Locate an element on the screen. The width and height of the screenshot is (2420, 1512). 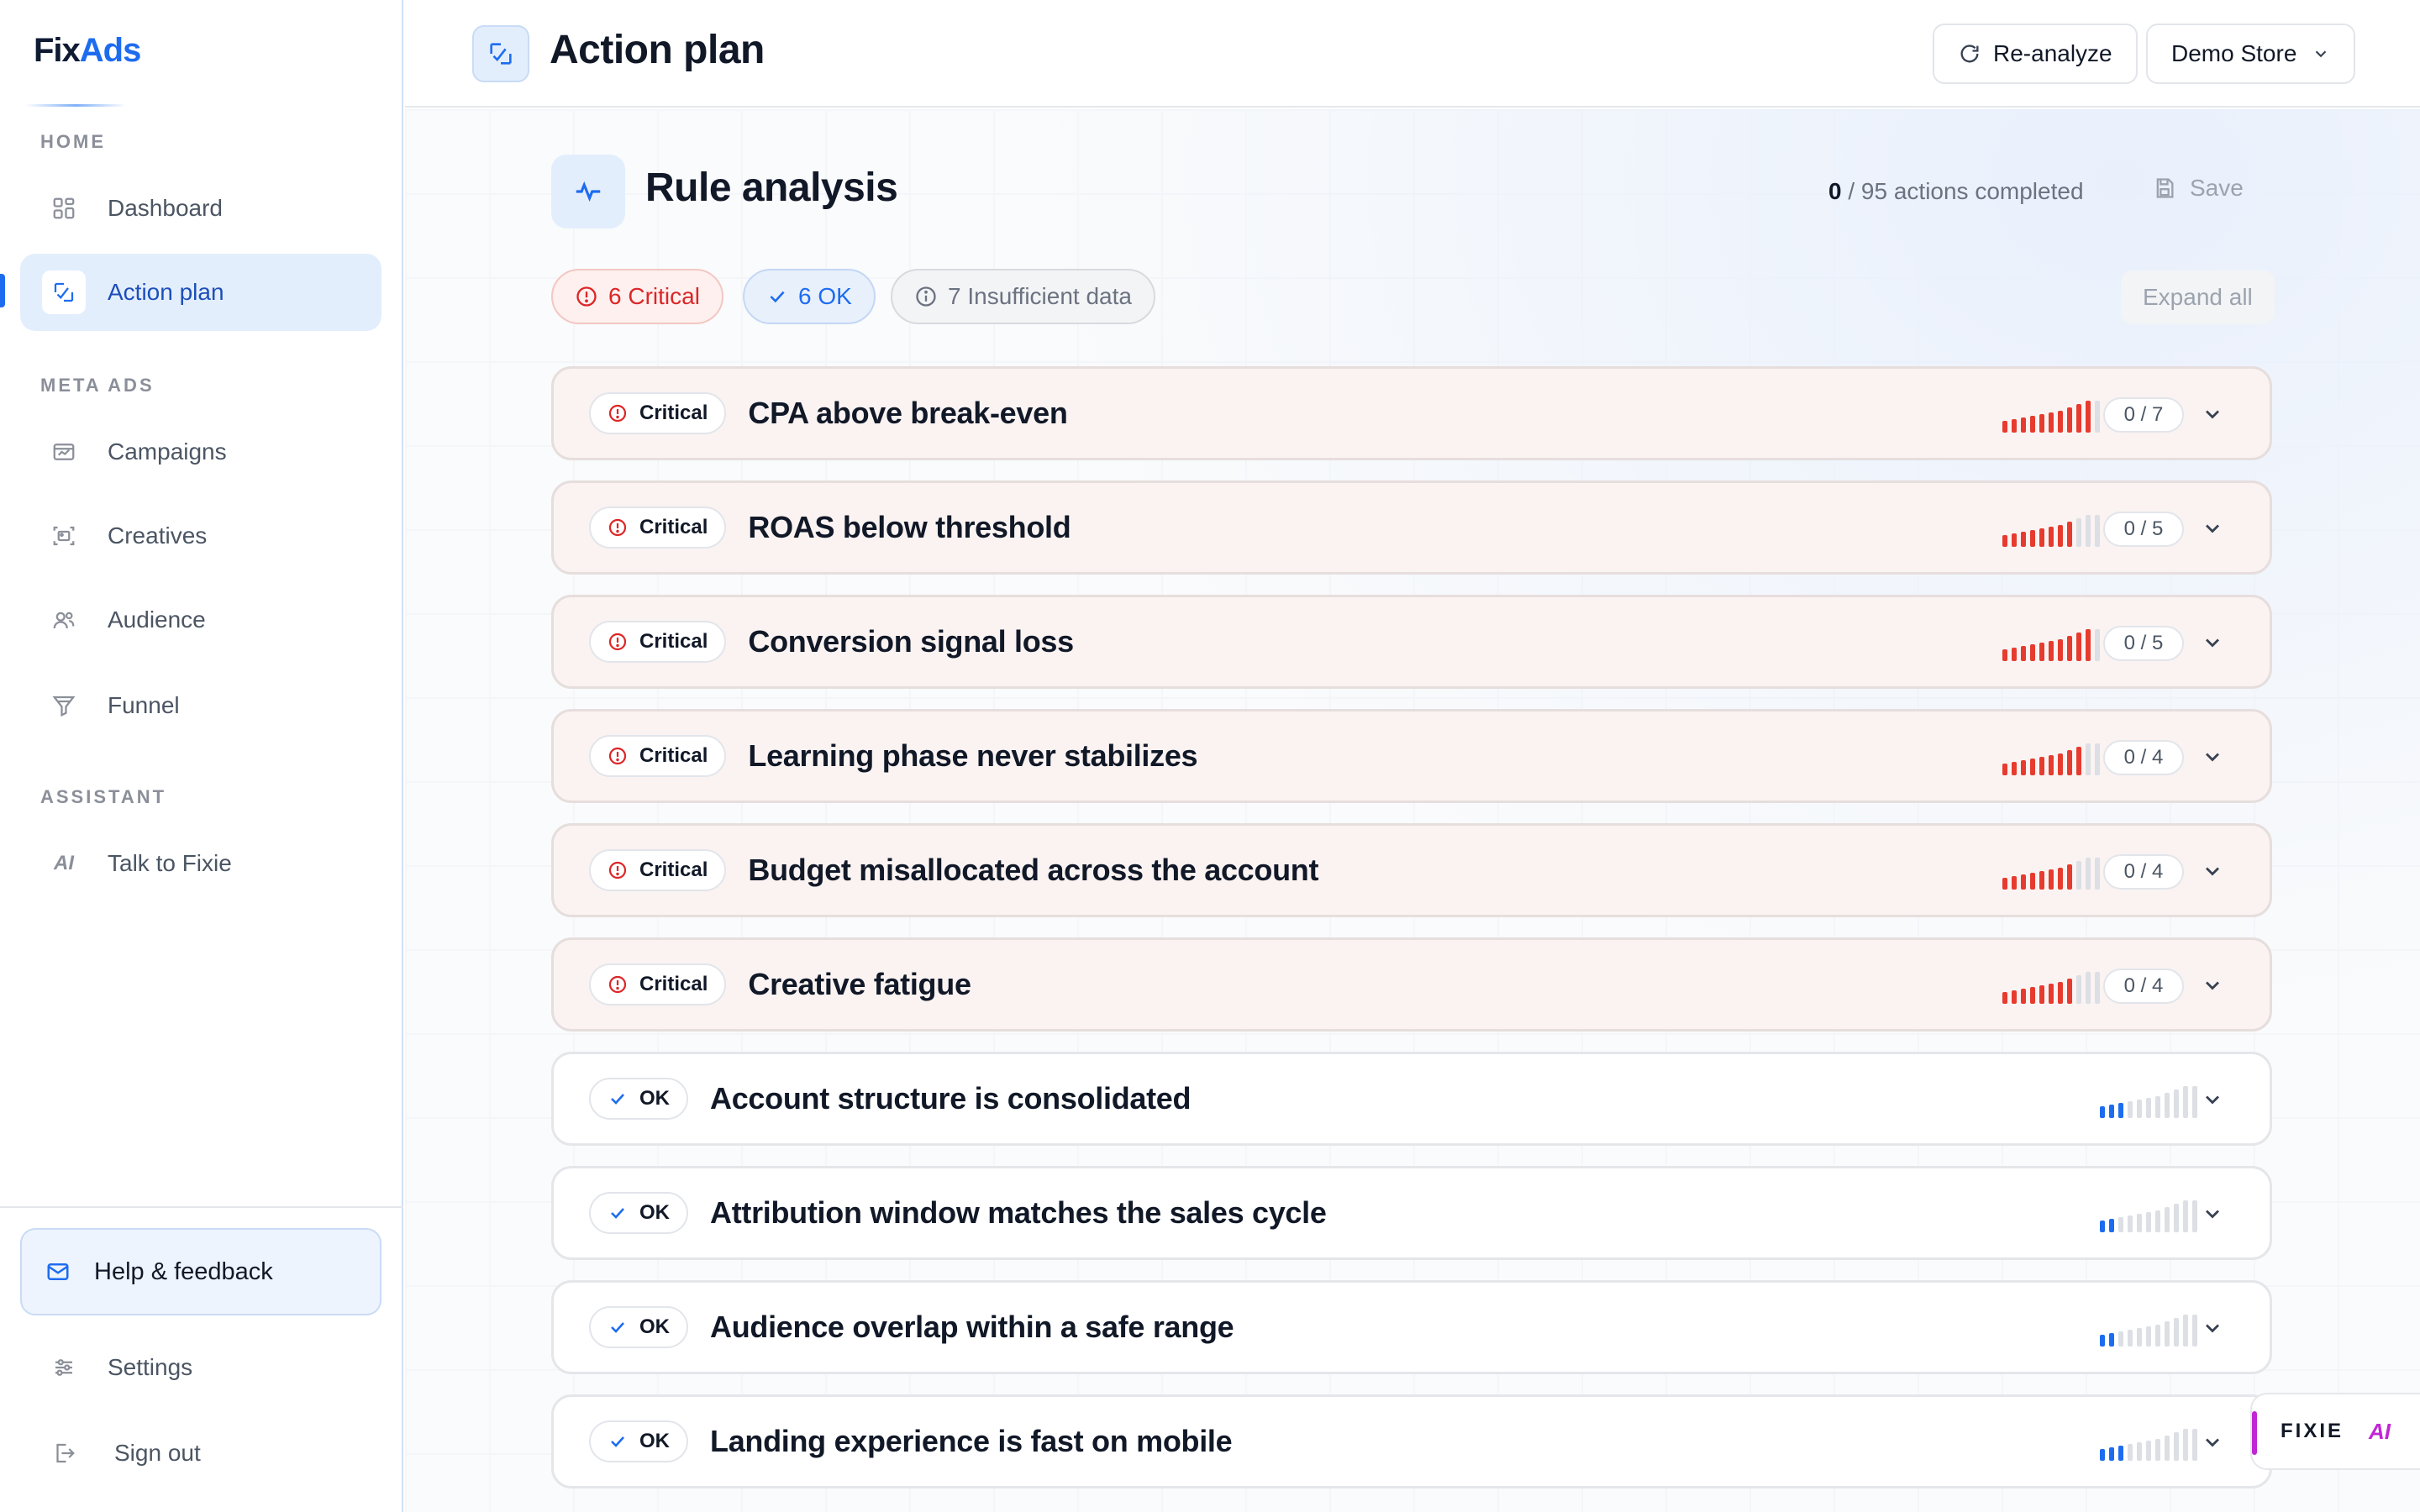
active-indicator is located at coordinates (2, 290).